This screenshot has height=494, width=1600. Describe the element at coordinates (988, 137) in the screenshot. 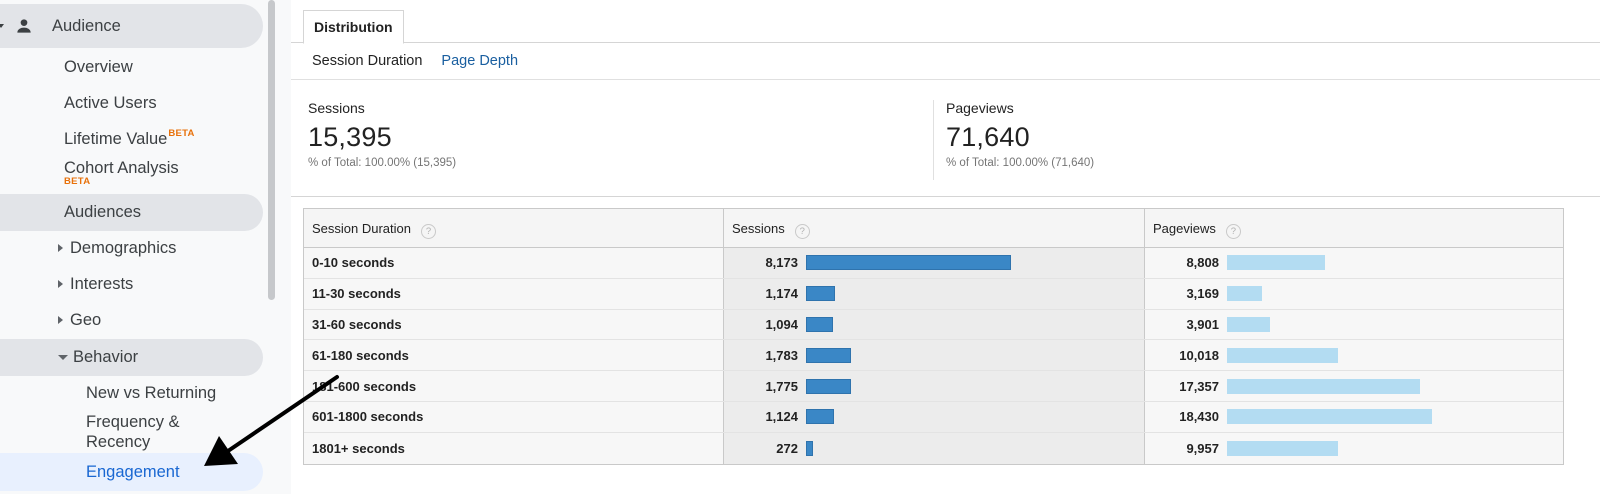

I see `metric-value: 71,640` at that location.